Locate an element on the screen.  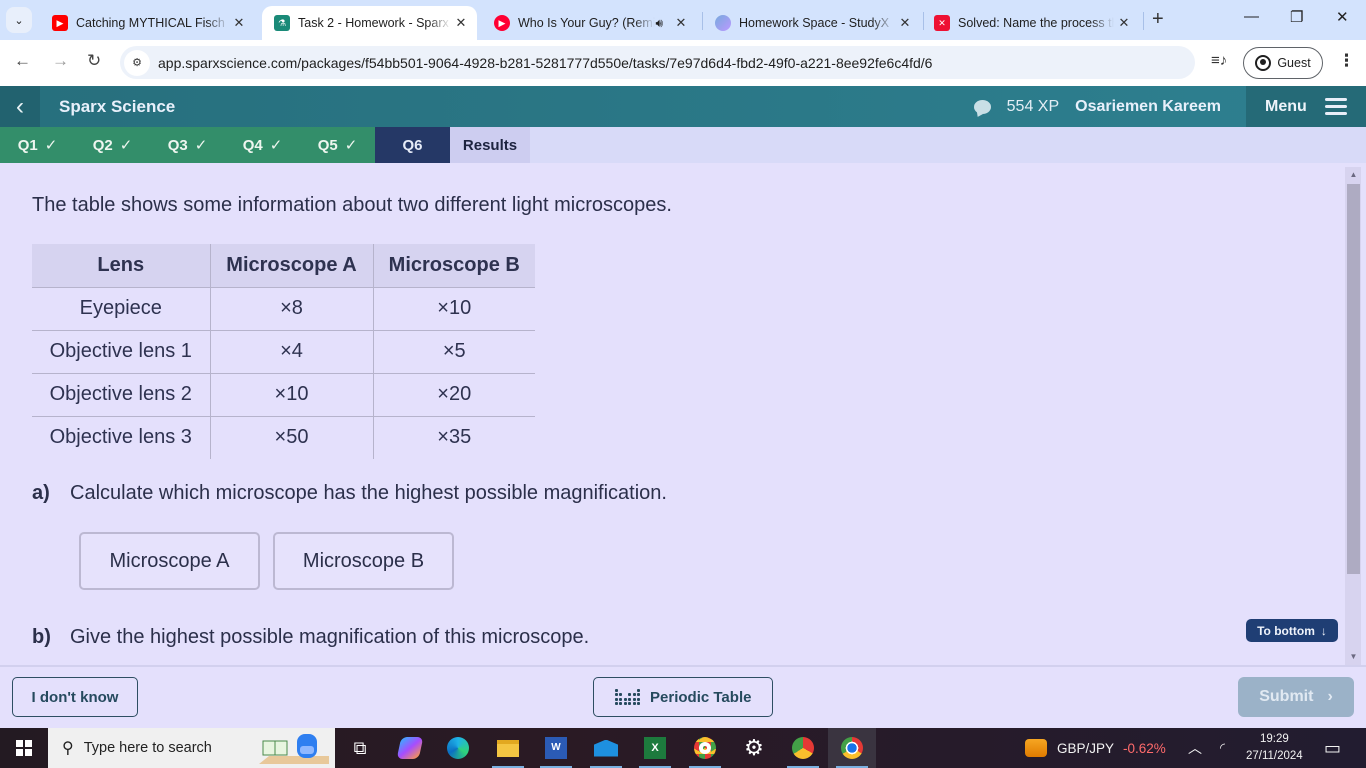
browser-tab: ✕ Solved: Name the process th ✕ is located at coordinates (1031, 23).